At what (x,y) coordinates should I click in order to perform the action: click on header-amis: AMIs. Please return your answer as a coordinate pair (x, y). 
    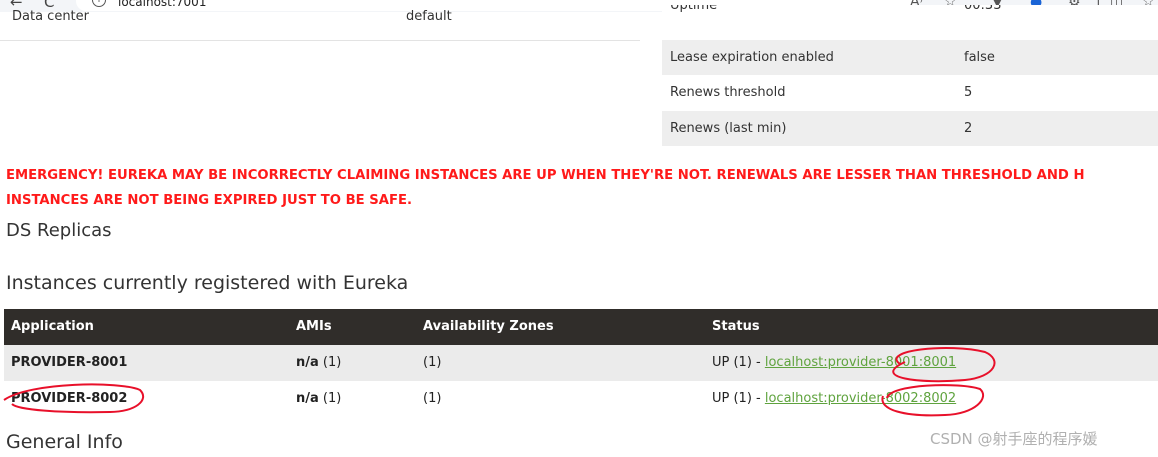
    Looking at the image, I should click on (314, 326).